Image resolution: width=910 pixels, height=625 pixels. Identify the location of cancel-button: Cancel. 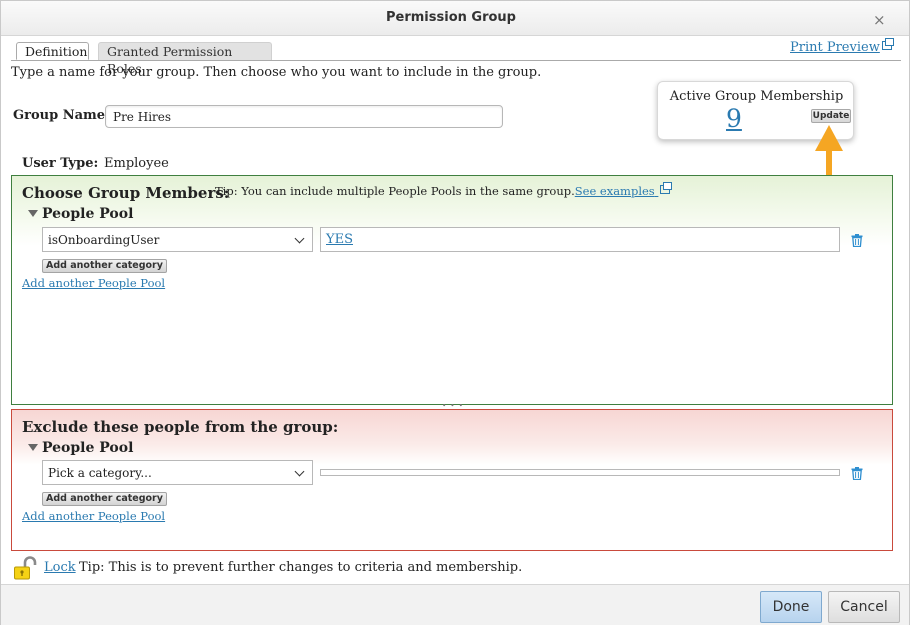
(864, 607).